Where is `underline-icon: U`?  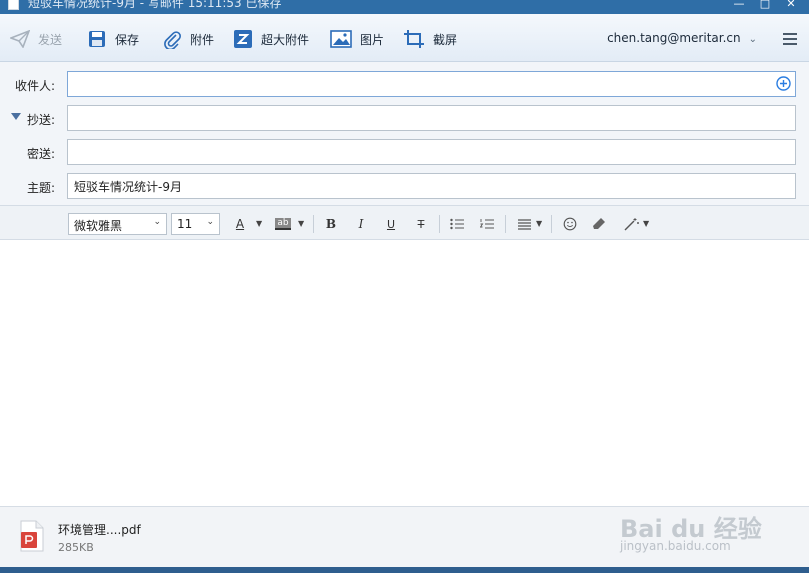 underline-icon: U is located at coordinates (391, 224).